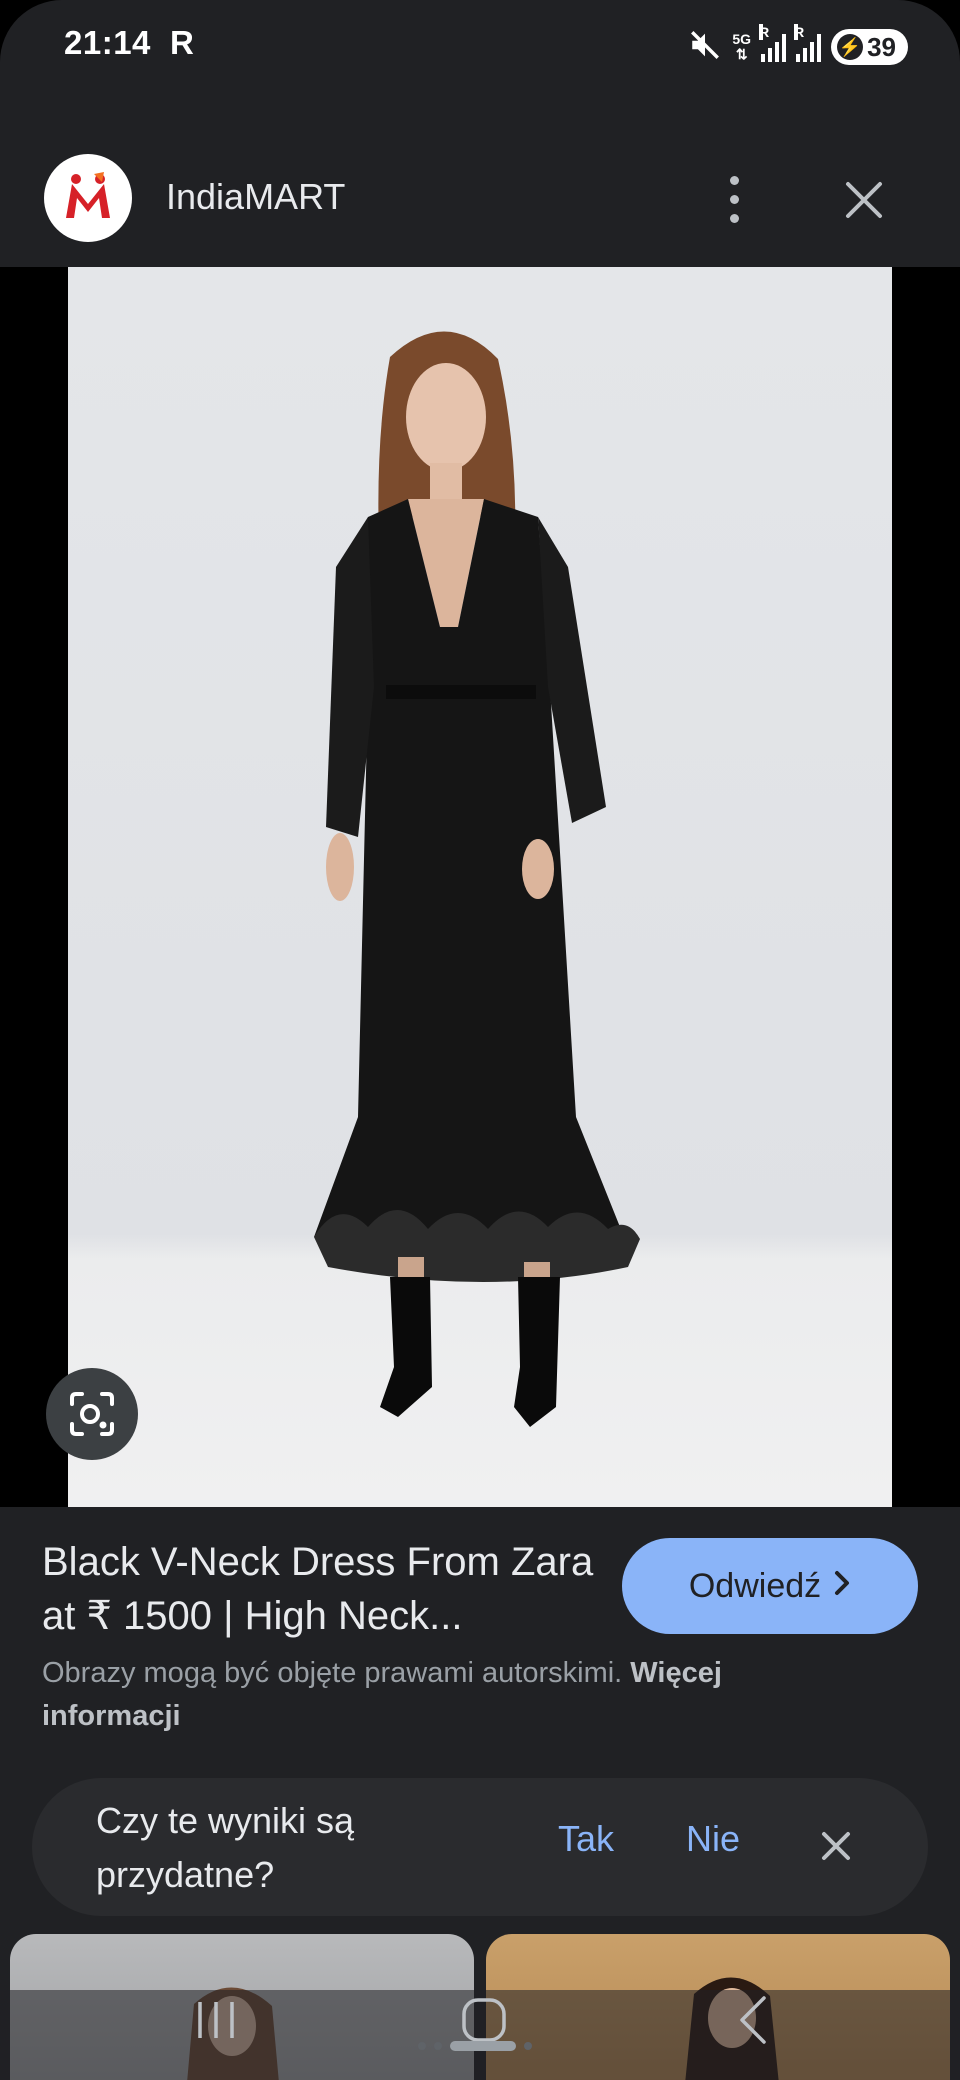 This screenshot has width=960, height=2080. What do you see at coordinates (755, 1585) in the screenshot?
I see `visit-button-label: Odwiedź` at bounding box center [755, 1585].